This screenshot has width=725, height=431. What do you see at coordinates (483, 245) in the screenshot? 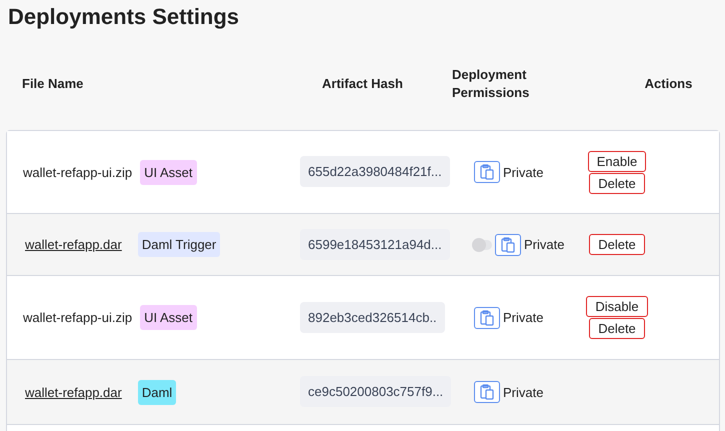
I see `toggle-switch` at bounding box center [483, 245].